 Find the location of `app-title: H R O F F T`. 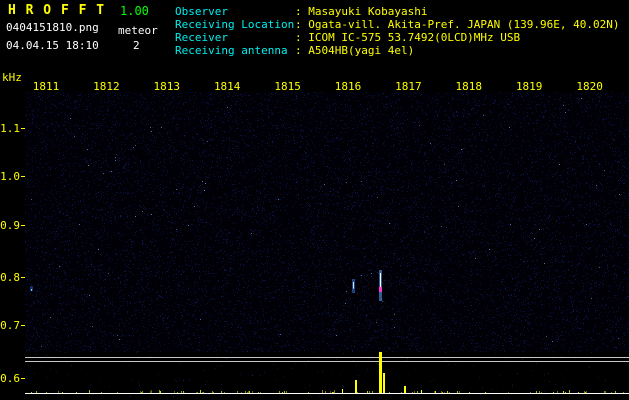

app-title: H R O F F T is located at coordinates (57, 10).